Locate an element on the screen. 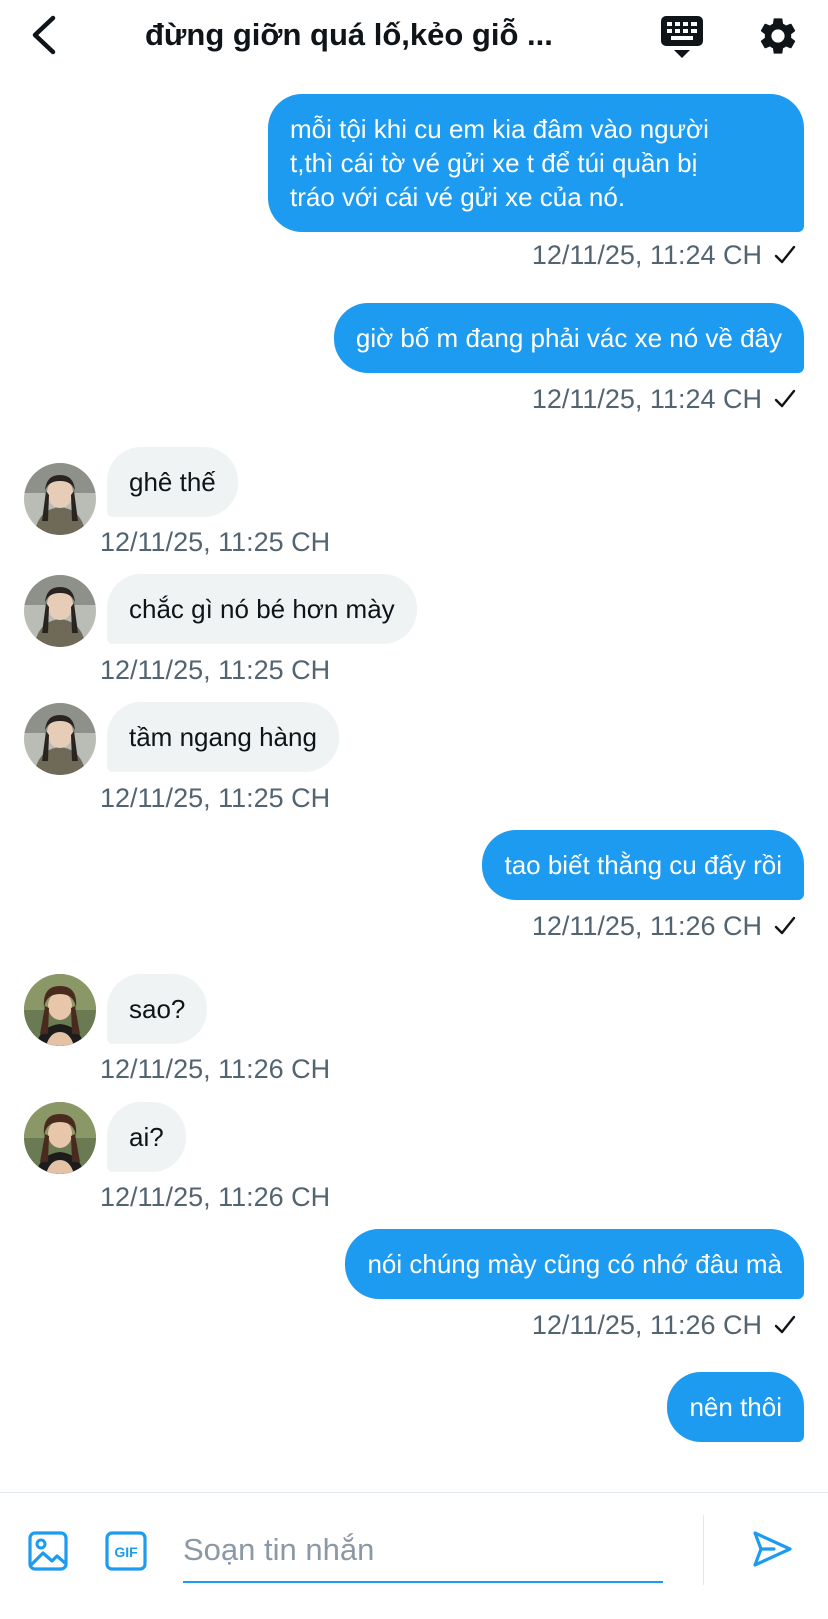 This screenshot has height=1619, width=828. gear-icon is located at coordinates (778, 36).